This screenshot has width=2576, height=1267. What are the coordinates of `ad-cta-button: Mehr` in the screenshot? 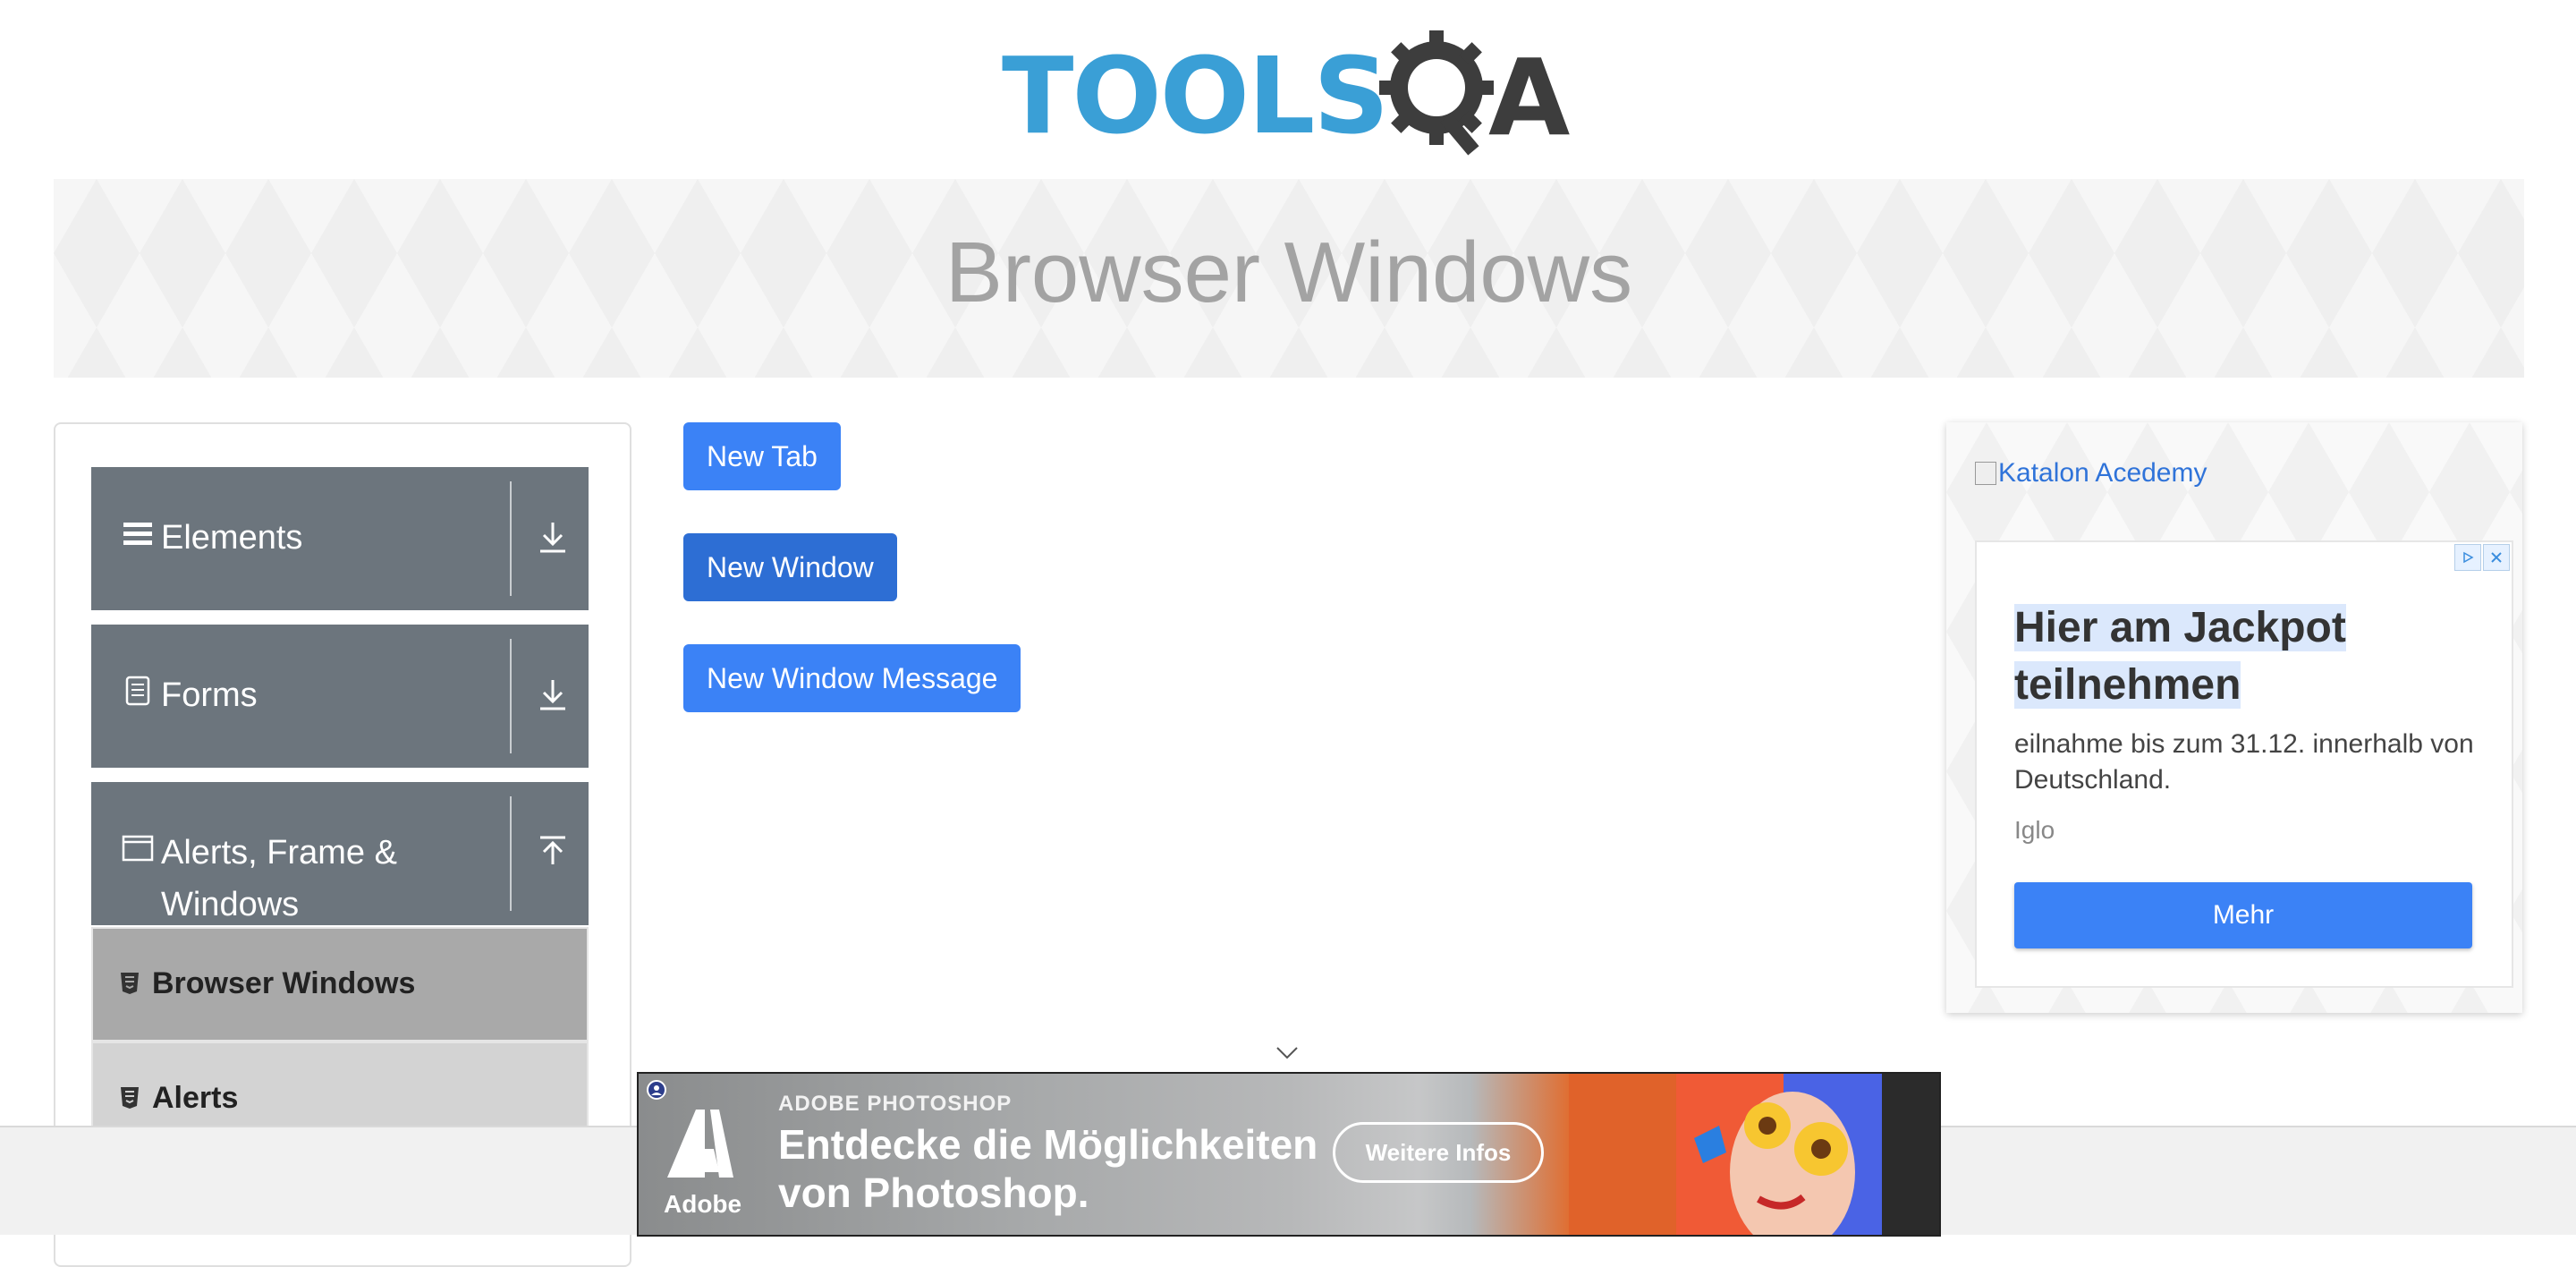 It's located at (2243, 915).